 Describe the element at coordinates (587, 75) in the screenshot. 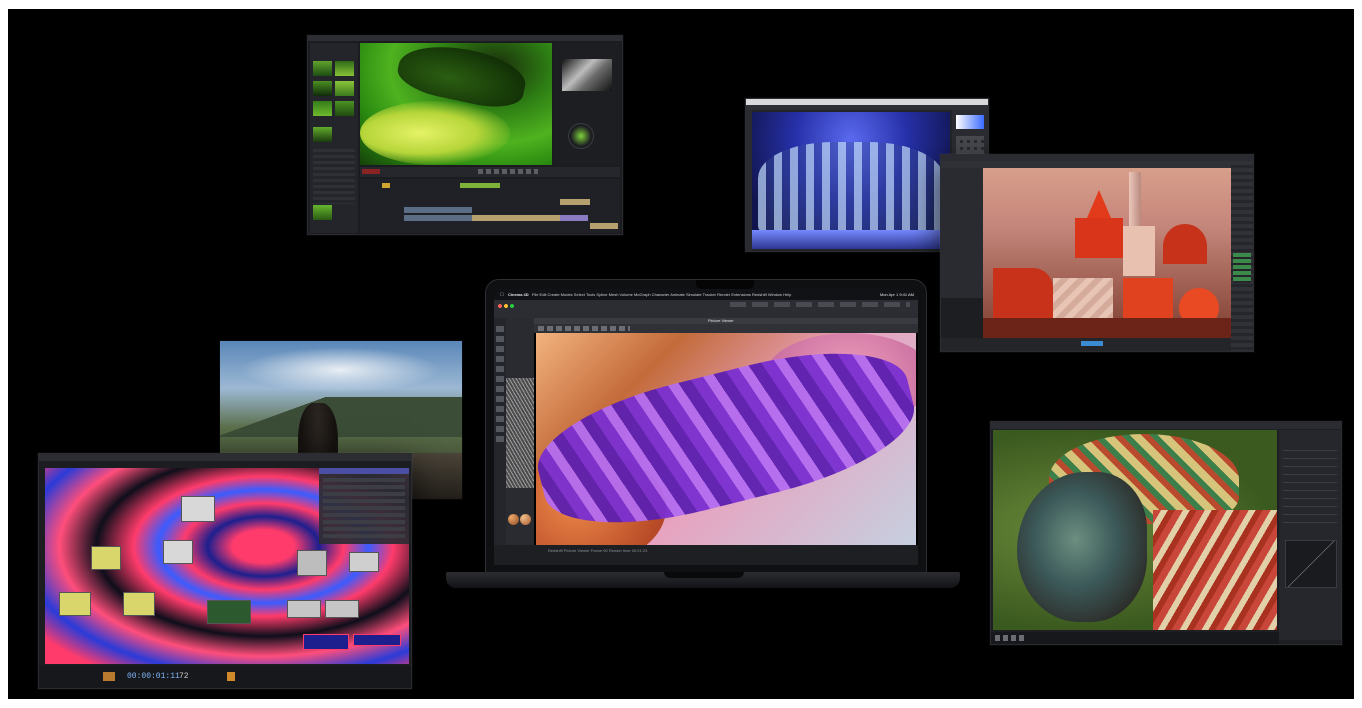

I see `waveform-scope` at that location.